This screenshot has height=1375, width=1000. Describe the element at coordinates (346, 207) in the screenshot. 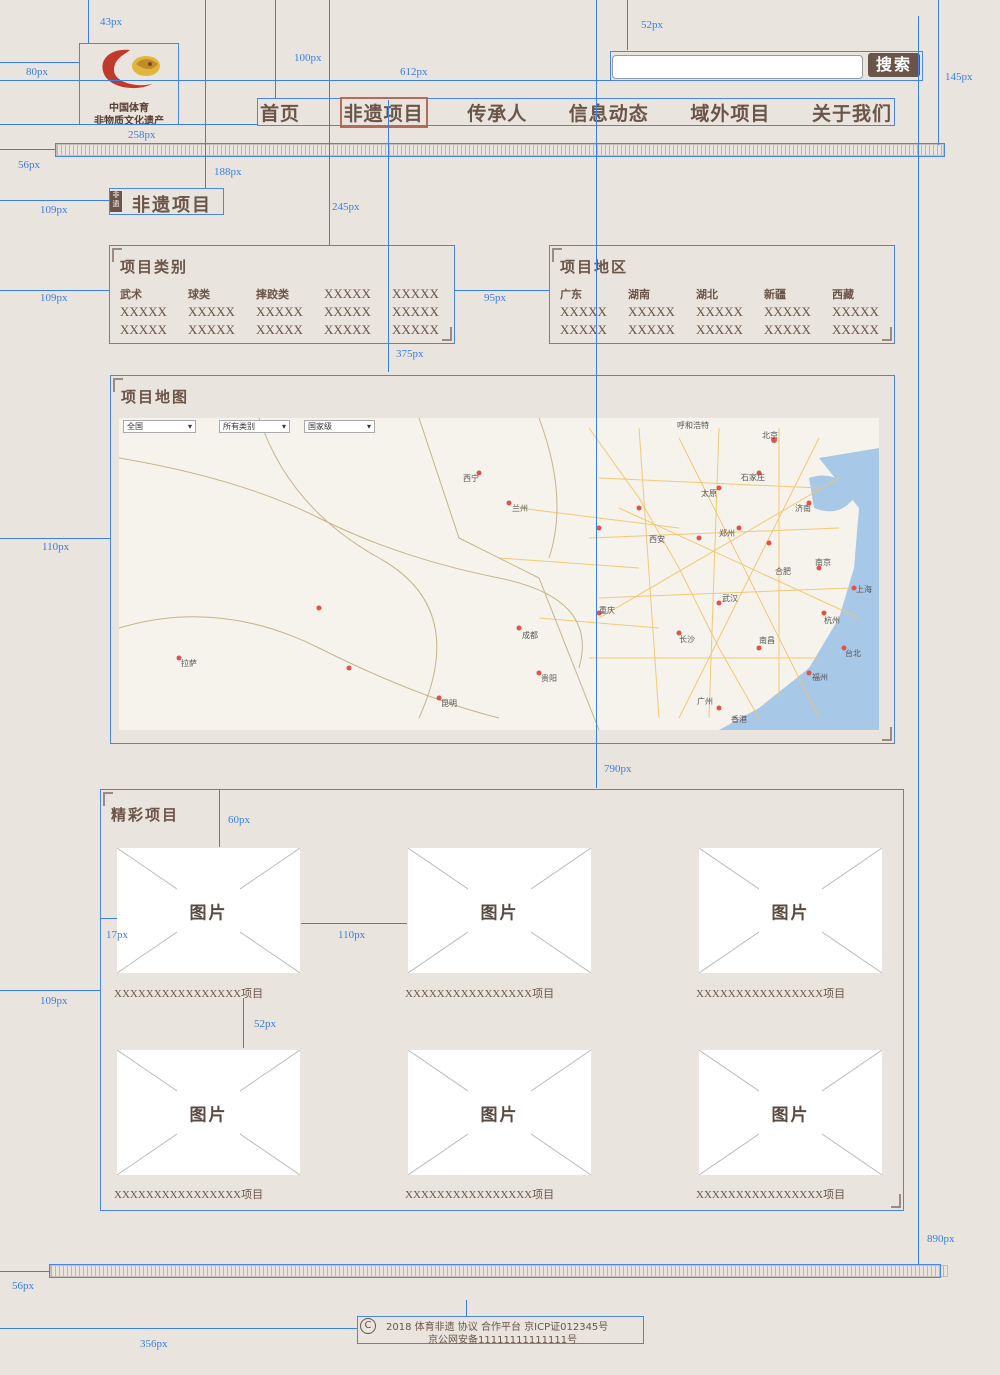

I see `guide-label: 245px` at that location.